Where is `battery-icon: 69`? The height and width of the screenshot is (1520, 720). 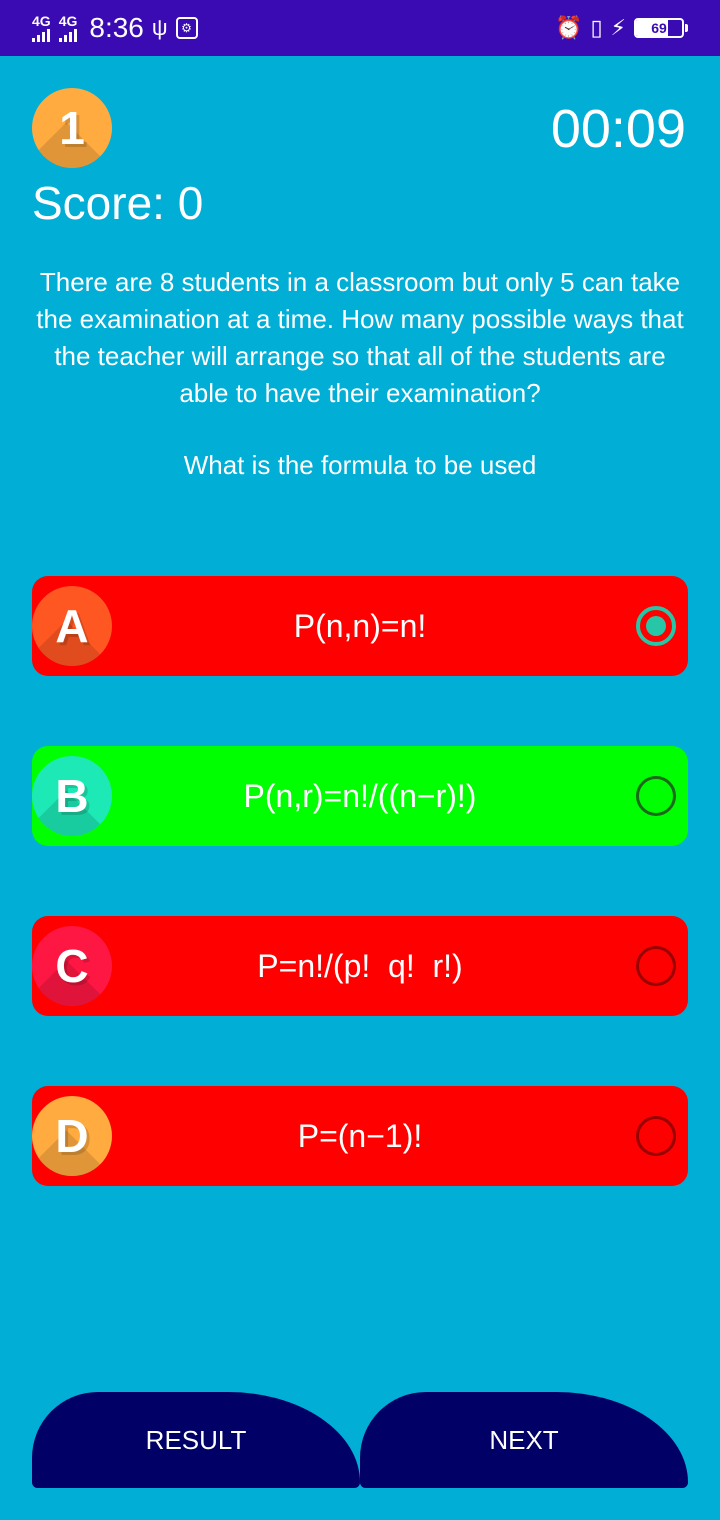 battery-icon: 69 is located at coordinates (661, 28).